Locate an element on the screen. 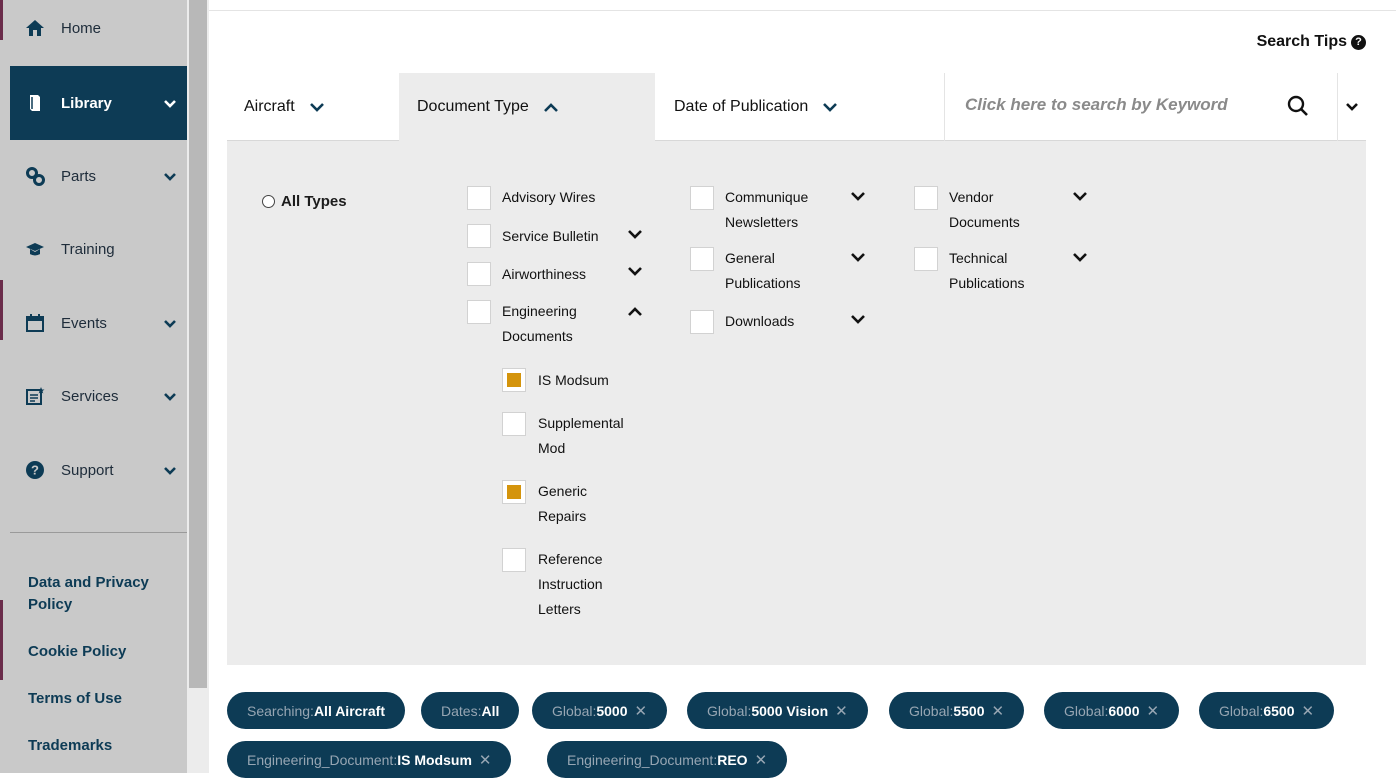 The height and width of the screenshot is (778, 1396). scrollbar-thumb is located at coordinates (198, 344).